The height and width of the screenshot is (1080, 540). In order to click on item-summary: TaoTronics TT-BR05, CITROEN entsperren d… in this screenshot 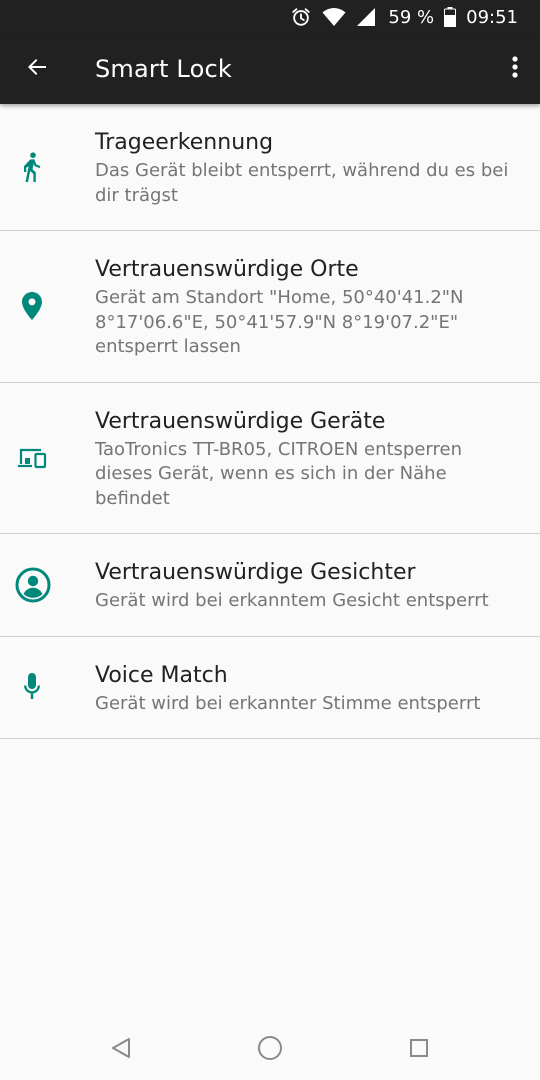, I will do `click(279, 473)`.